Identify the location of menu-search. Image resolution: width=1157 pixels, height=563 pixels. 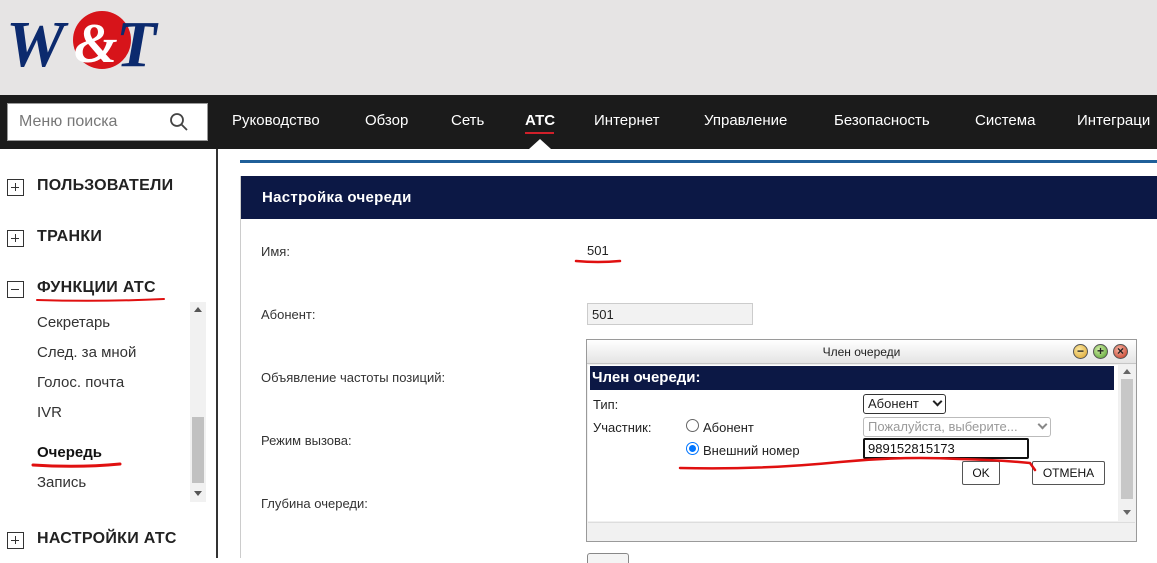
(107, 122).